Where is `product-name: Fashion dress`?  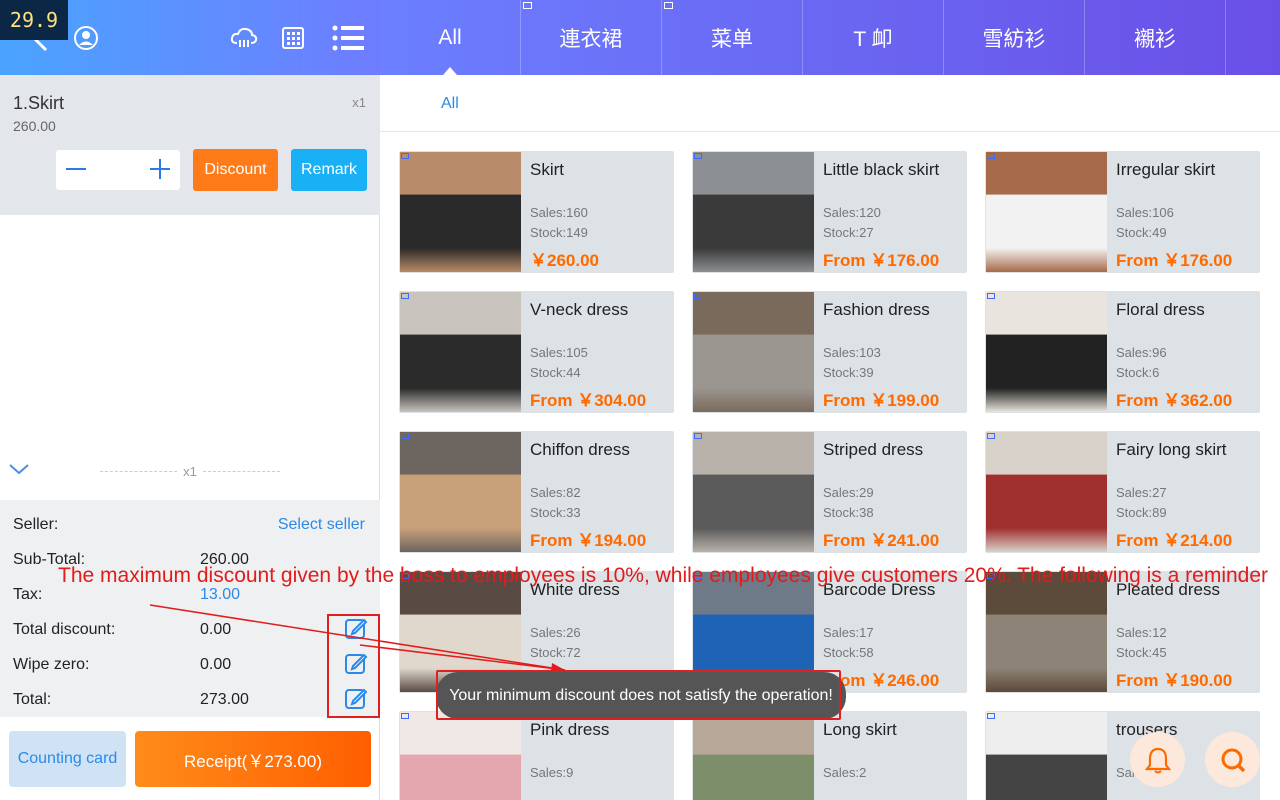
product-name: Fashion dress is located at coordinates (876, 309).